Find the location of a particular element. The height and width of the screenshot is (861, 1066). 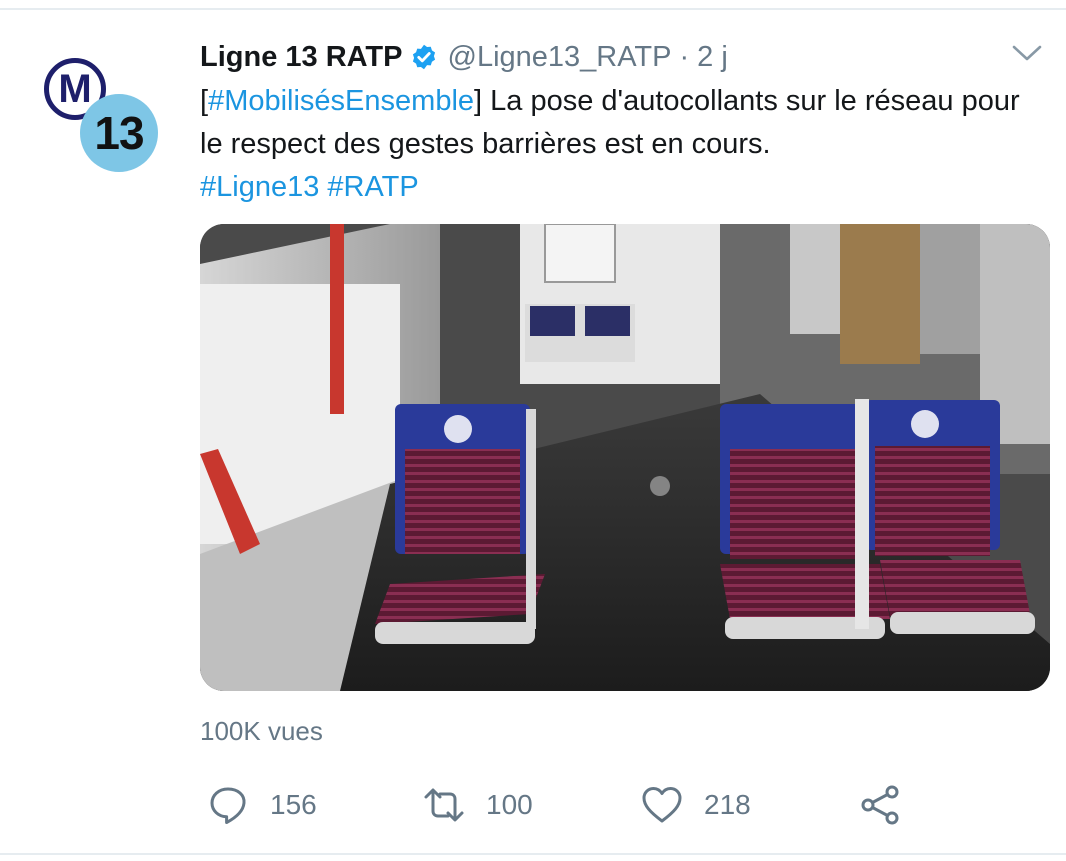

hashtag-link: #Ligne13 is located at coordinates (259, 187).